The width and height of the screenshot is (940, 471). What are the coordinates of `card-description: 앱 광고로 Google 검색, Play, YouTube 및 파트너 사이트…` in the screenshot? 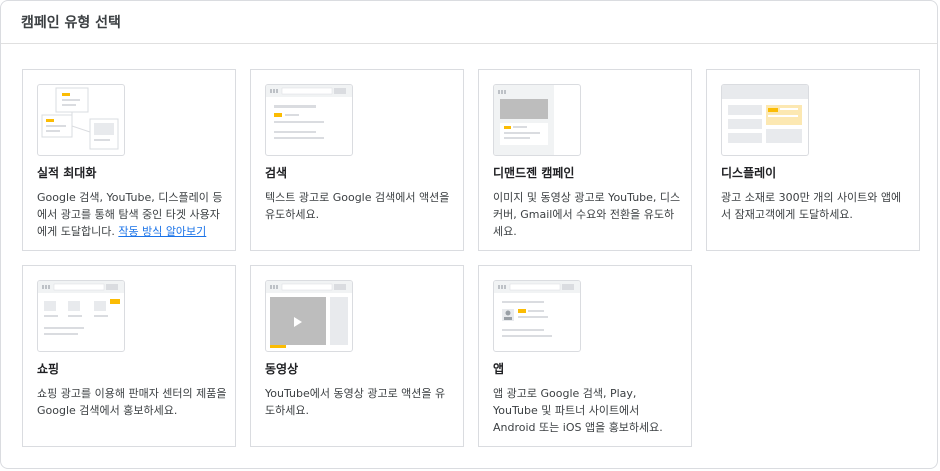 It's located at (578, 410).